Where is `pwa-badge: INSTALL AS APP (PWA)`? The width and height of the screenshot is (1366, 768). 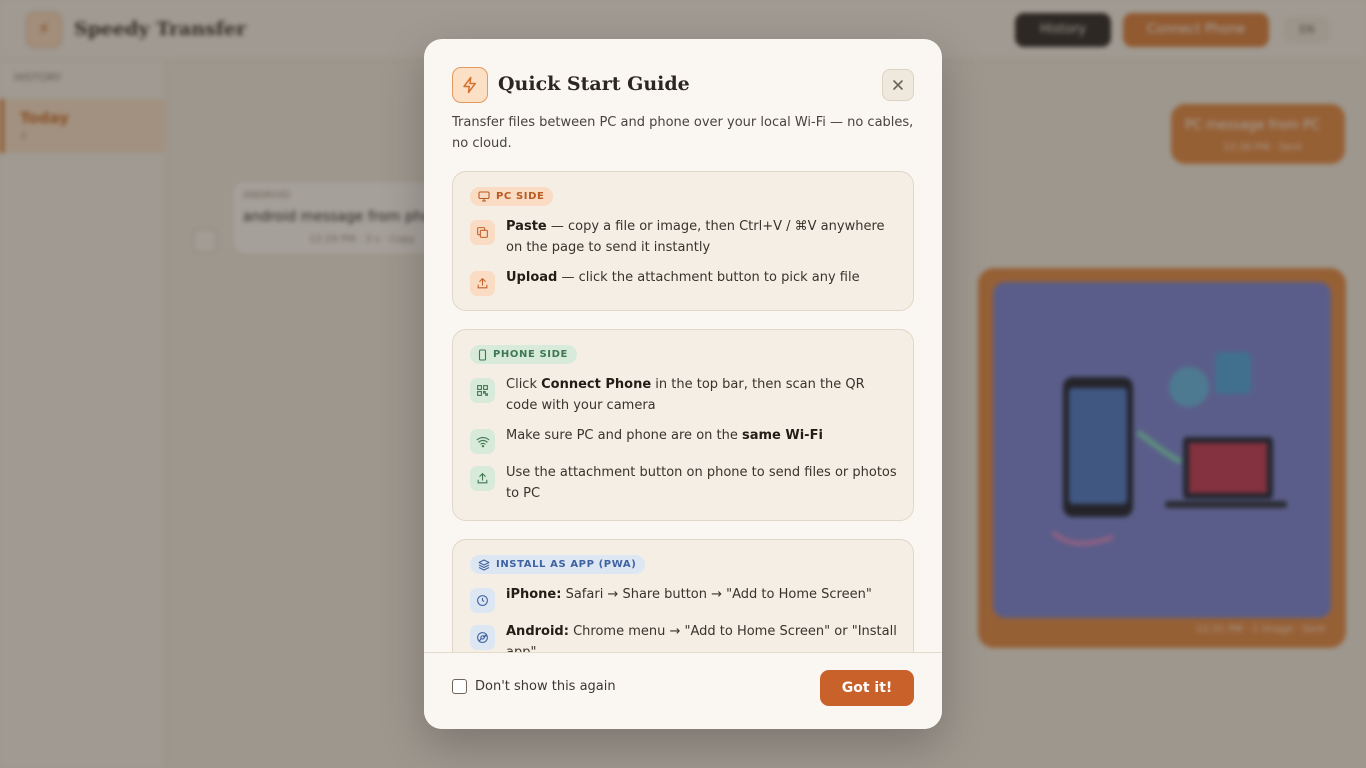 pwa-badge: INSTALL AS APP (PWA) is located at coordinates (558, 564).